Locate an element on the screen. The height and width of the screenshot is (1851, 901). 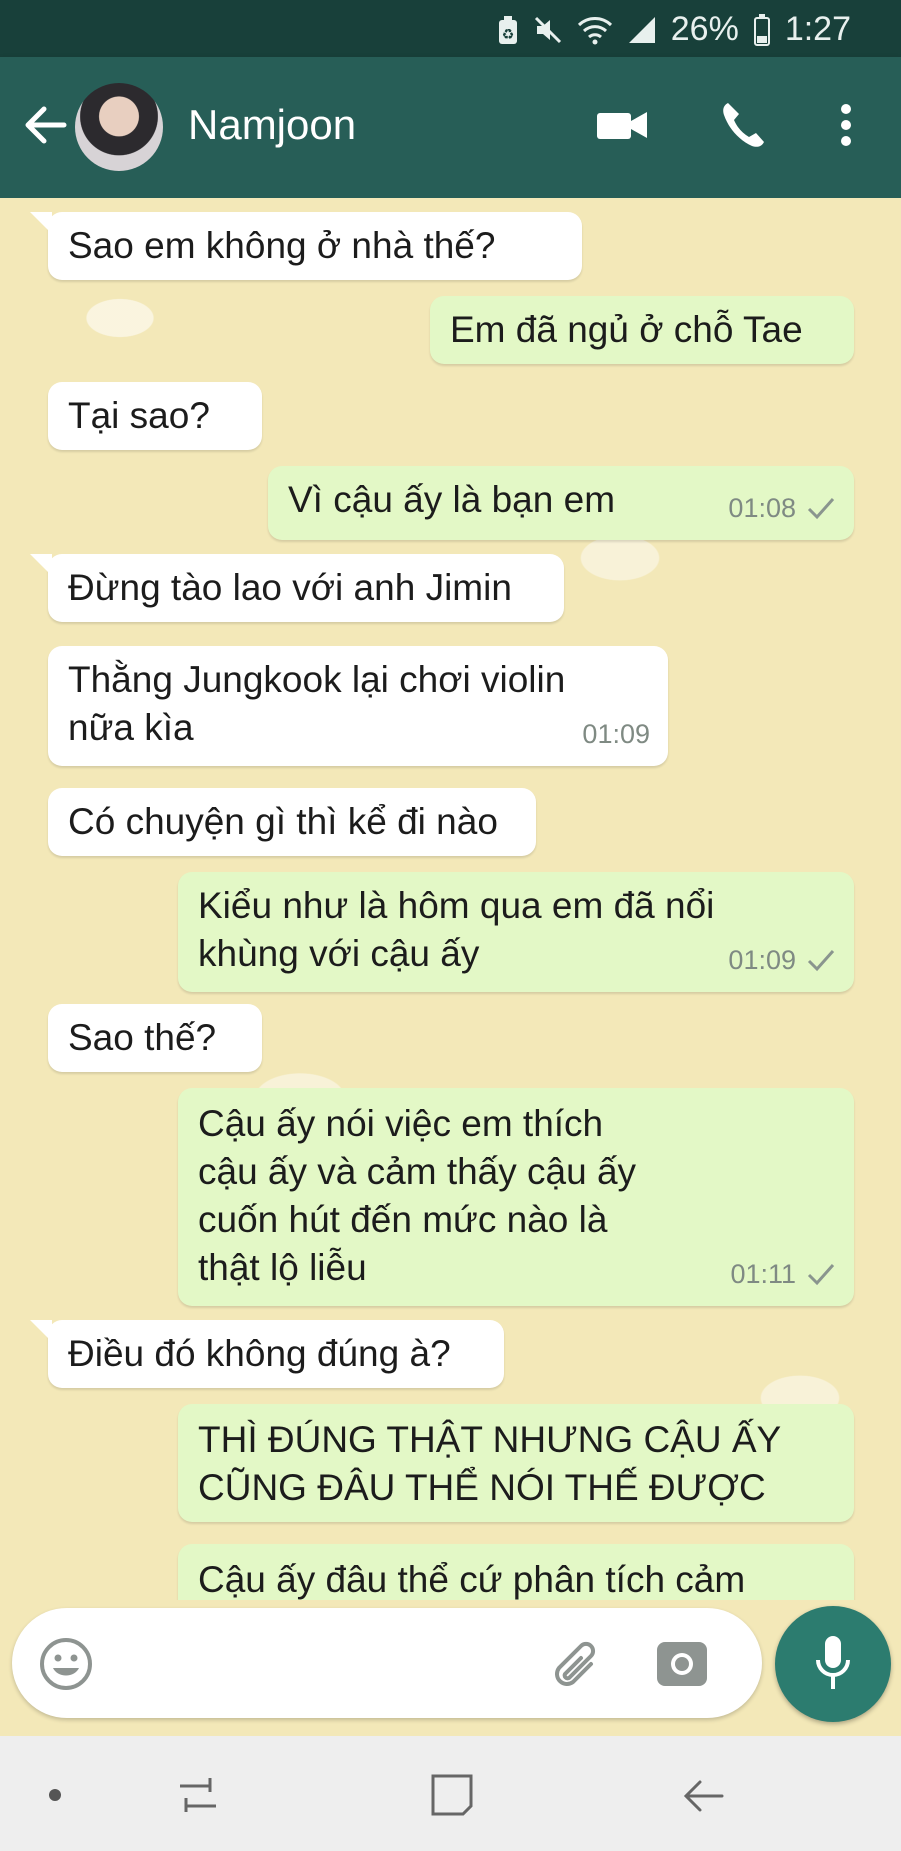
home-icon is located at coordinates (452, 1795).